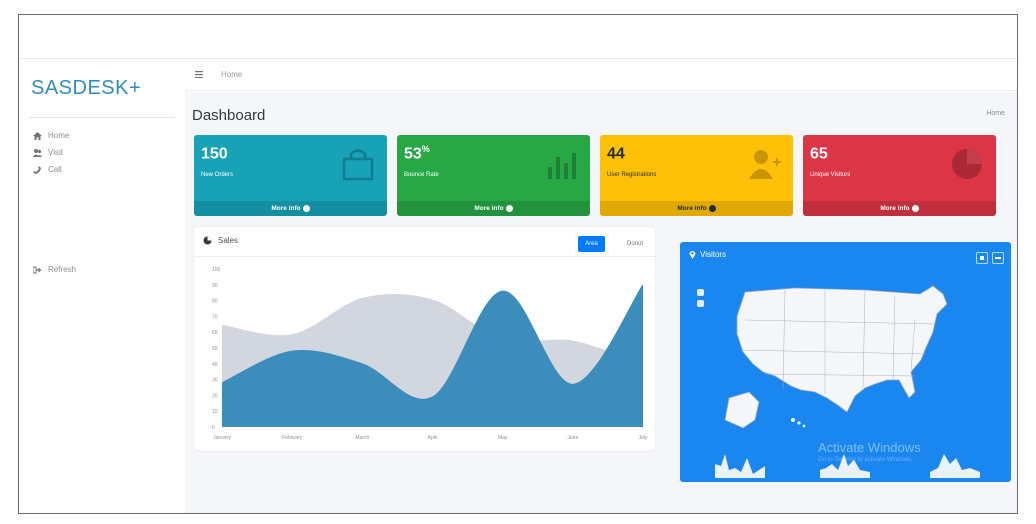 This screenshot has height=524, width=1036. I want to click on topbar-home-link: Home, so click(231, 74).